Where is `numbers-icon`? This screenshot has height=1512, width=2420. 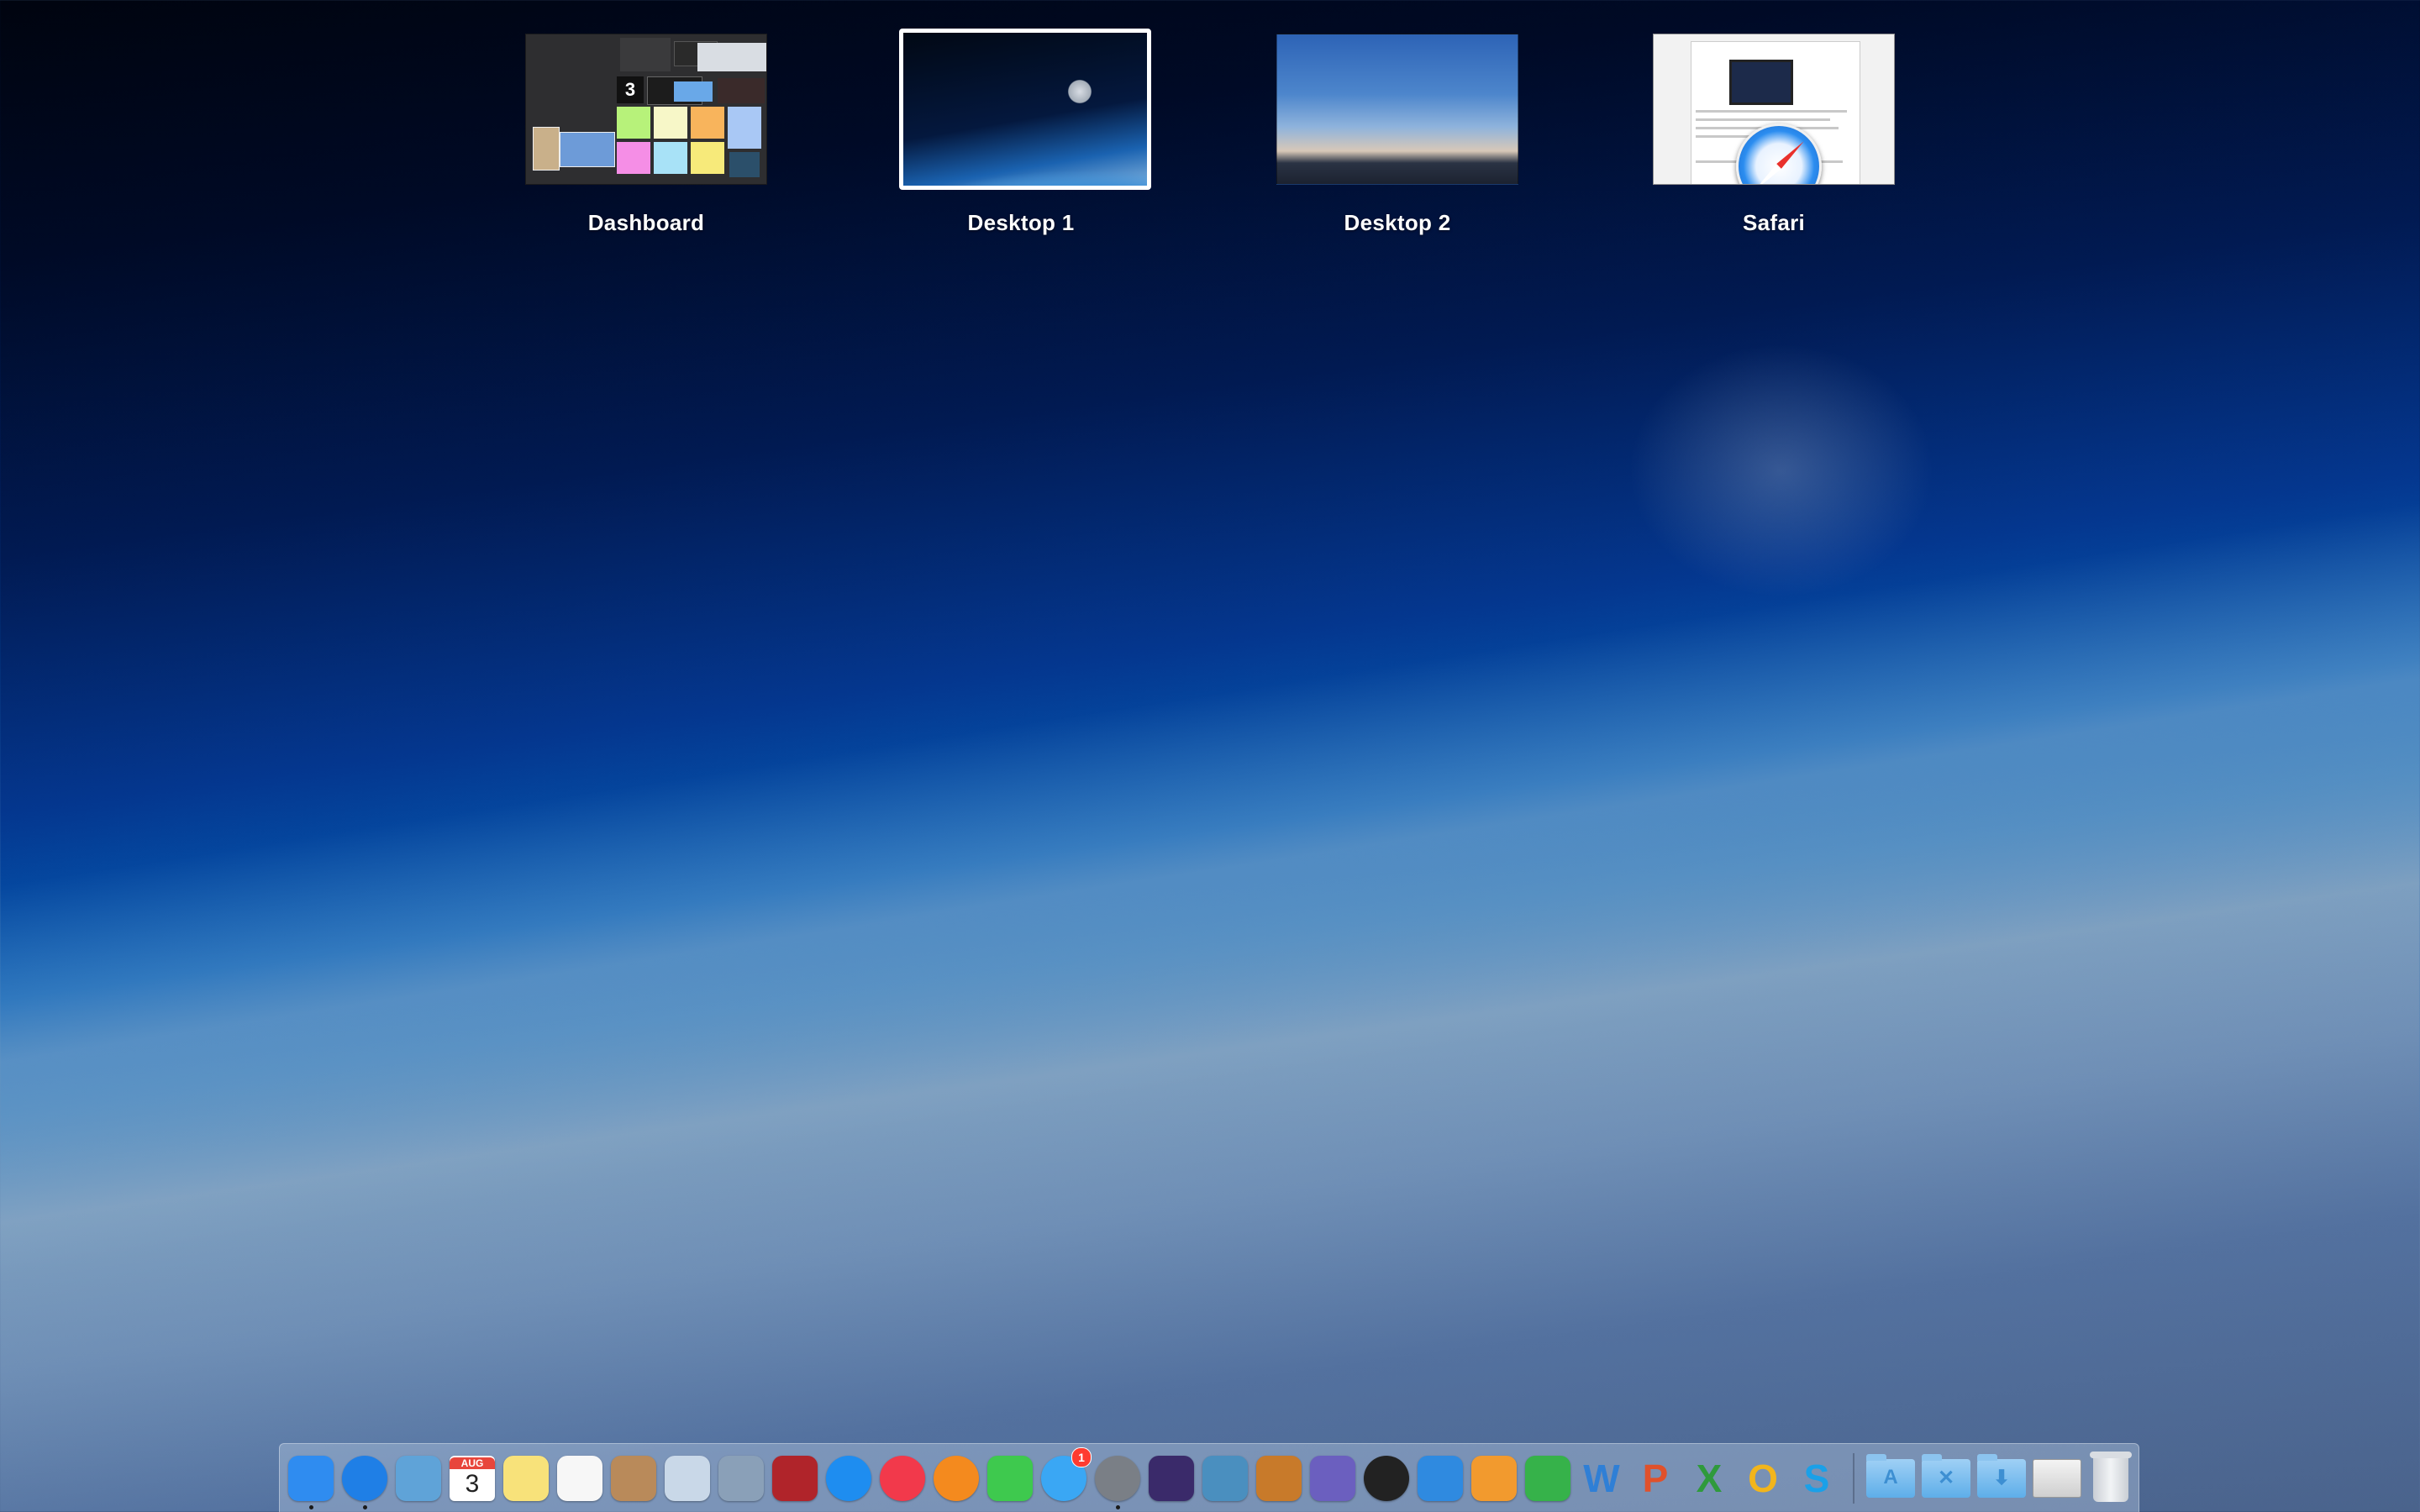 numbers-icon is located at coordinates (1547, 1478).